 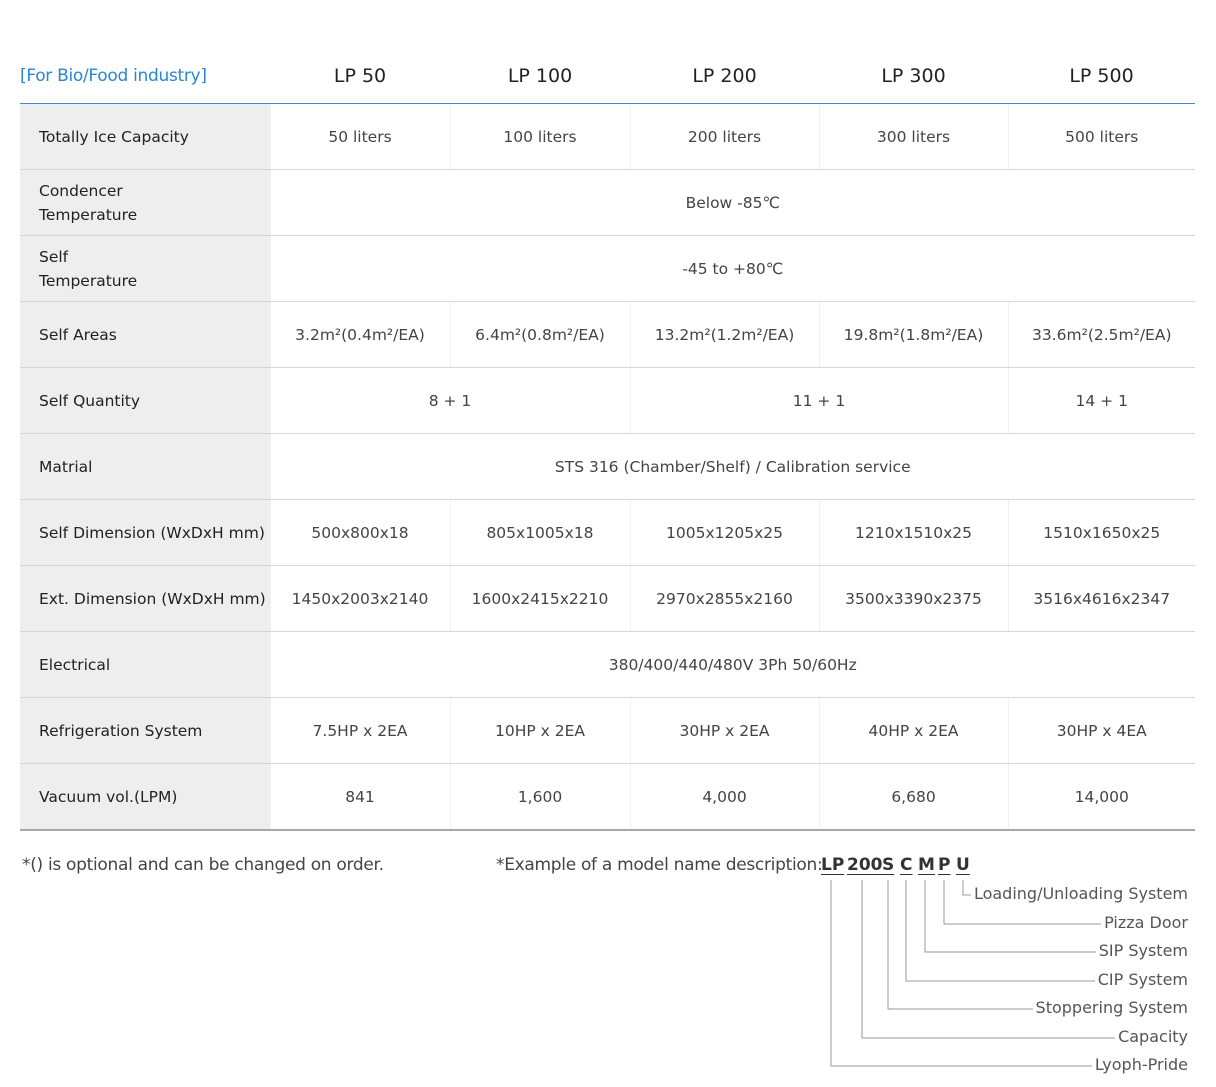 I want to click on model-code-capacity: 200, so click(x=865, y=865).